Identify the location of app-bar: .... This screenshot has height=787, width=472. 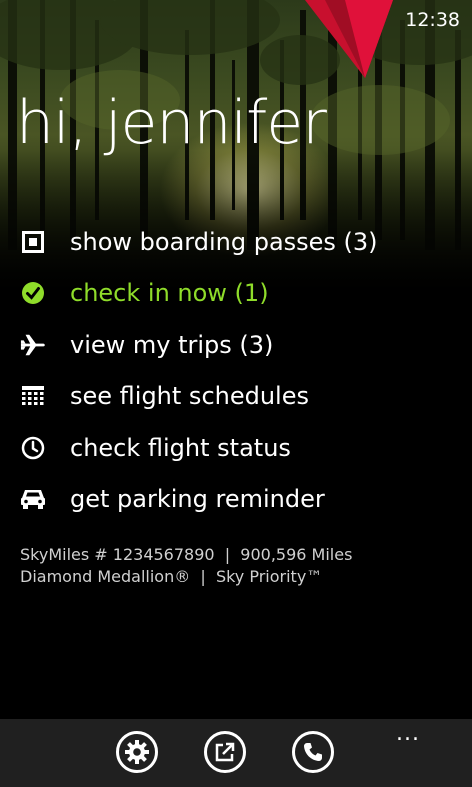
(236, 753).